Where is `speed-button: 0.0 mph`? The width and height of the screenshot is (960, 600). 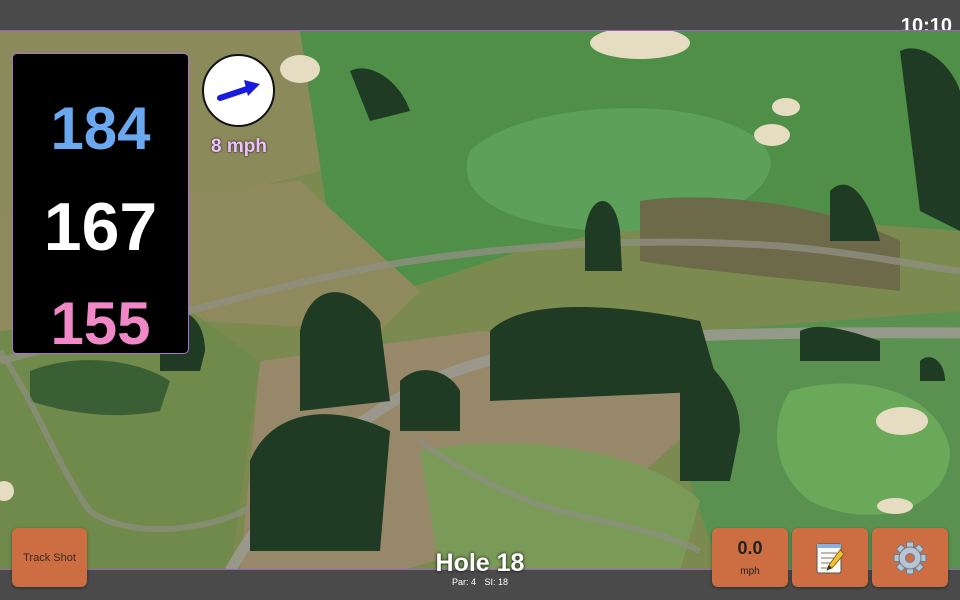 speed-button: 0.0 mph is located at coordinates (750, 557).